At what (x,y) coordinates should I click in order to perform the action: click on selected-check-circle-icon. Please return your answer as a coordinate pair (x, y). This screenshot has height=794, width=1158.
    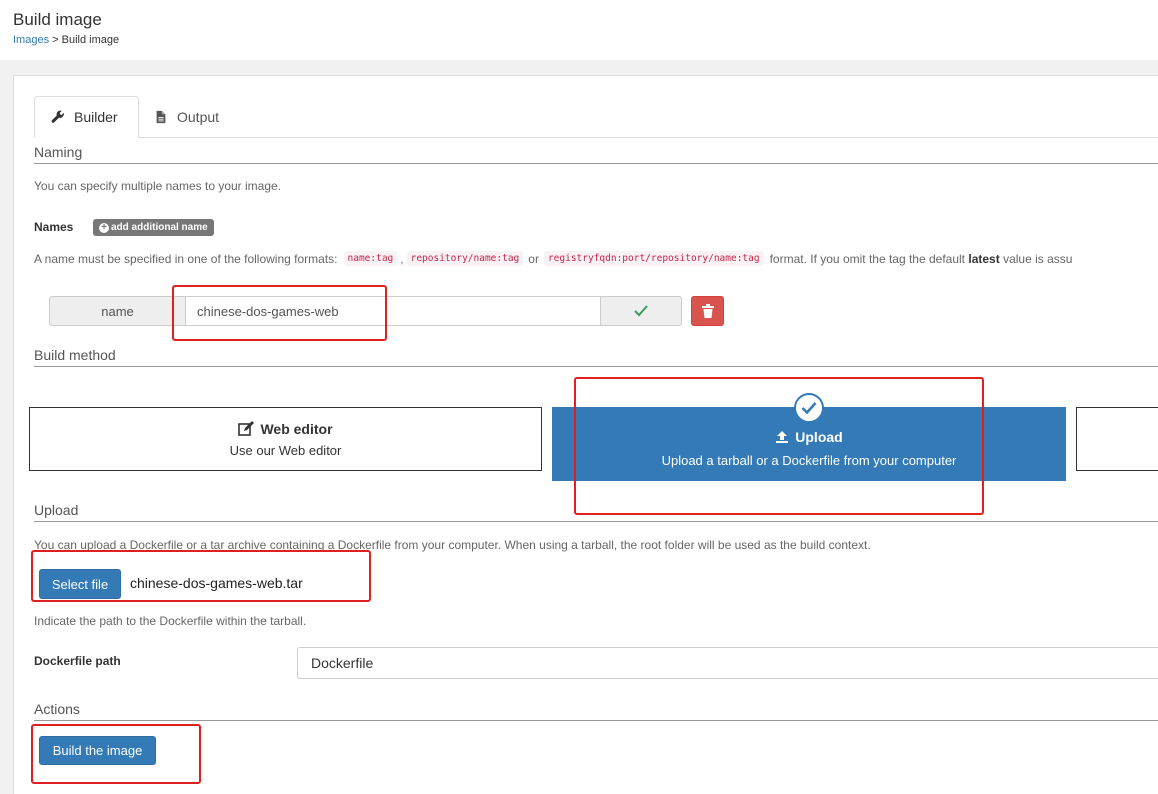
    Looking at the image, I should click on (809, 408).